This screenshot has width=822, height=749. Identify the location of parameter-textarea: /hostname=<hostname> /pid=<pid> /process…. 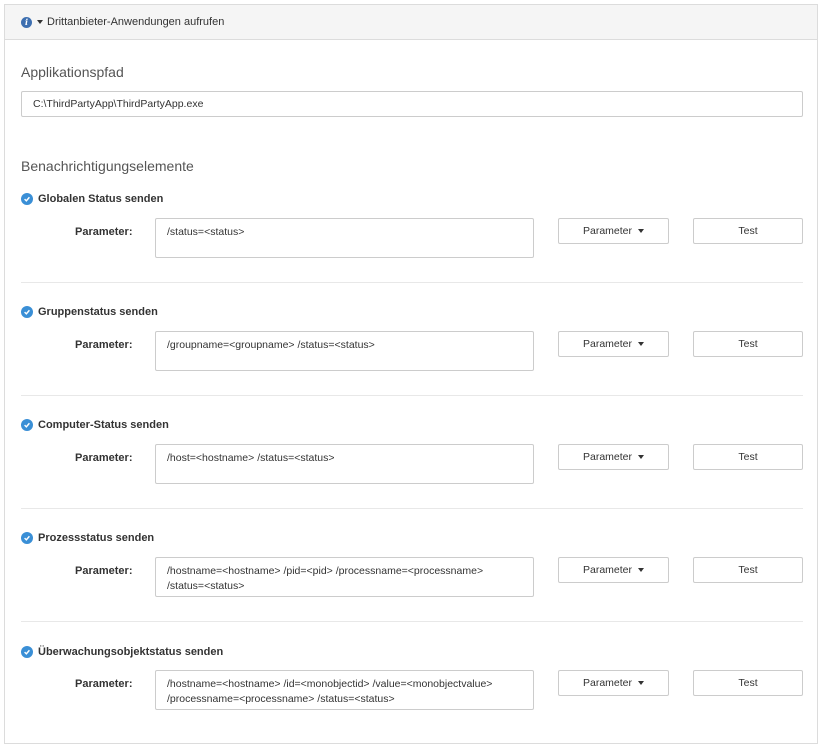
(344, 577).